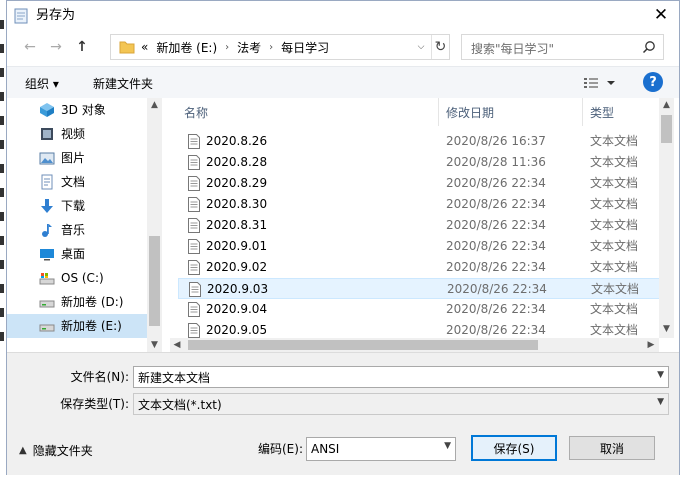 Image resolution: width=683 pixels, height=480 pixels. Describe the element at coordinates (154, 225) in the screenshot. I see `nav-pane-scrollbar: ▲ ▼` at that location.